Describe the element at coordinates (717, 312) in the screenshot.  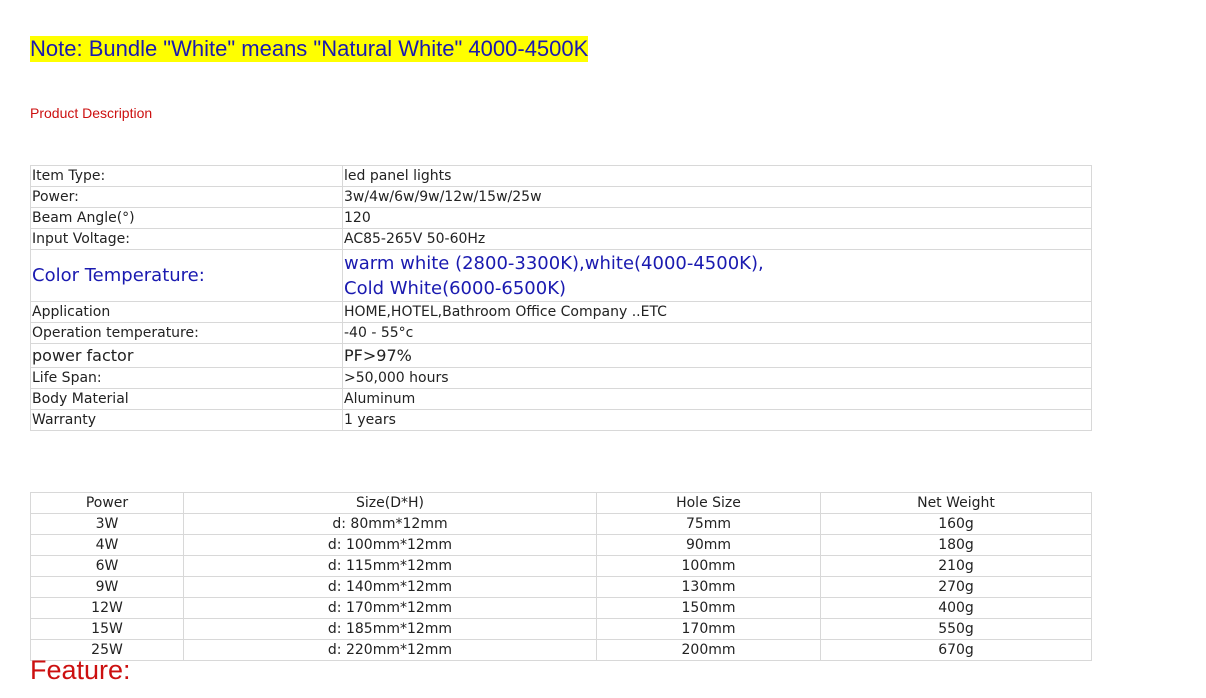
I see `spec-value: HOME,HOTEL,Bathroom Office Company ..ETC` at that location.